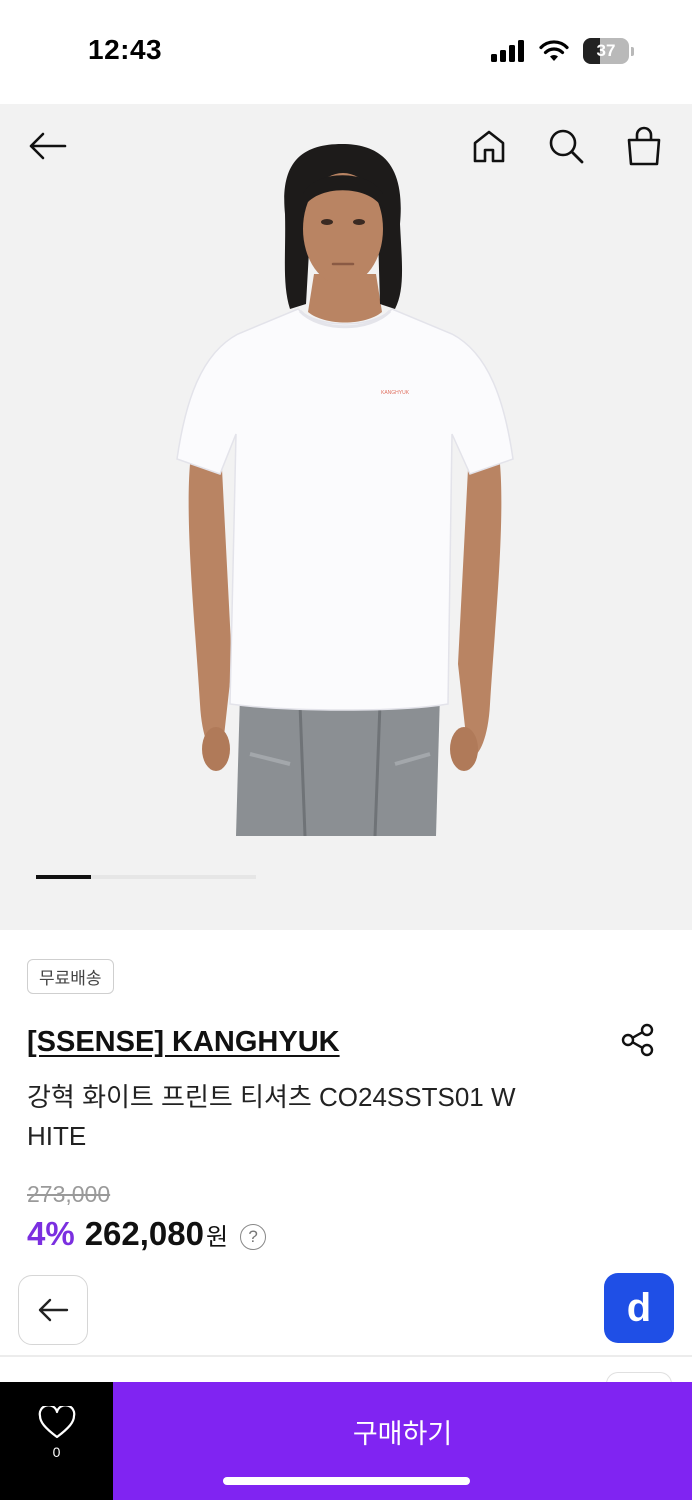  I want to click on heart-icon, so click(56, 1422).